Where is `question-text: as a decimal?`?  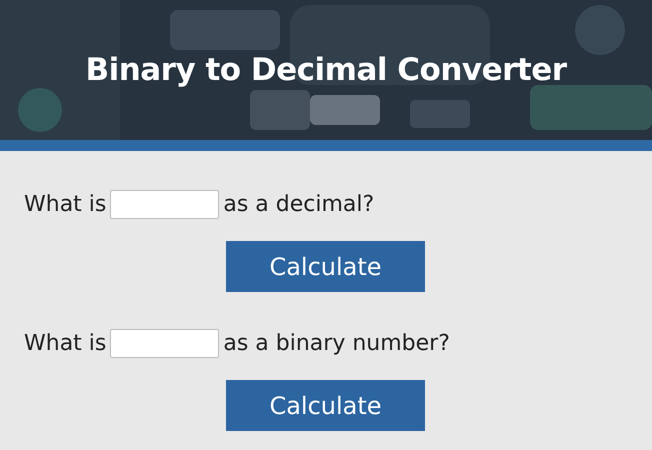 question-text: as a decimal? is located at coordinates (298, 204).